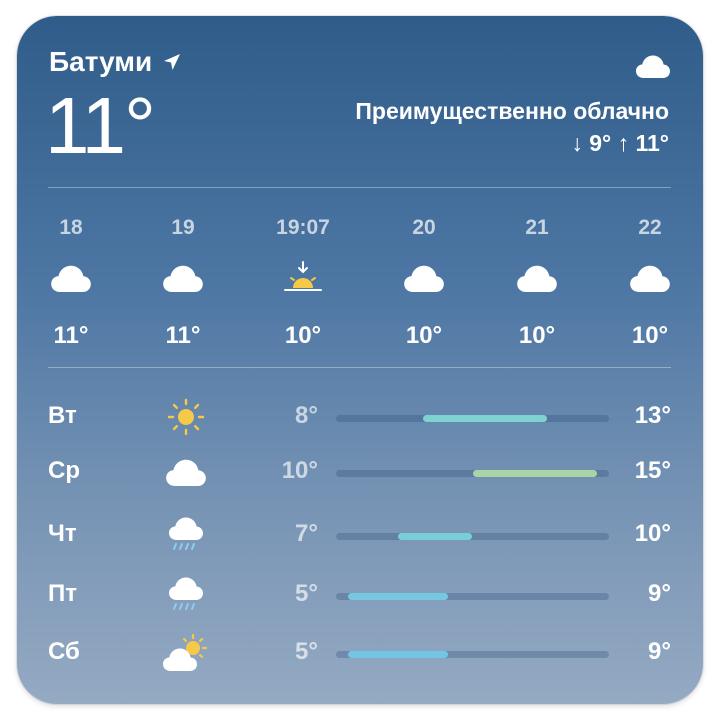 The width and height of the screenshot is (720, 720). Describe the element at coordinates (512, 111) in the screenshot. I see `condition-text: Преимущественно облачно` at that location.